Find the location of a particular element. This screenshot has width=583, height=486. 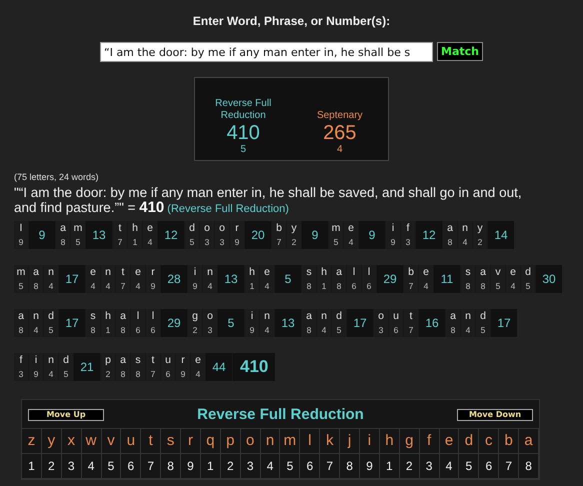

alphabet-letter: d is located at coordinates (469, 441).